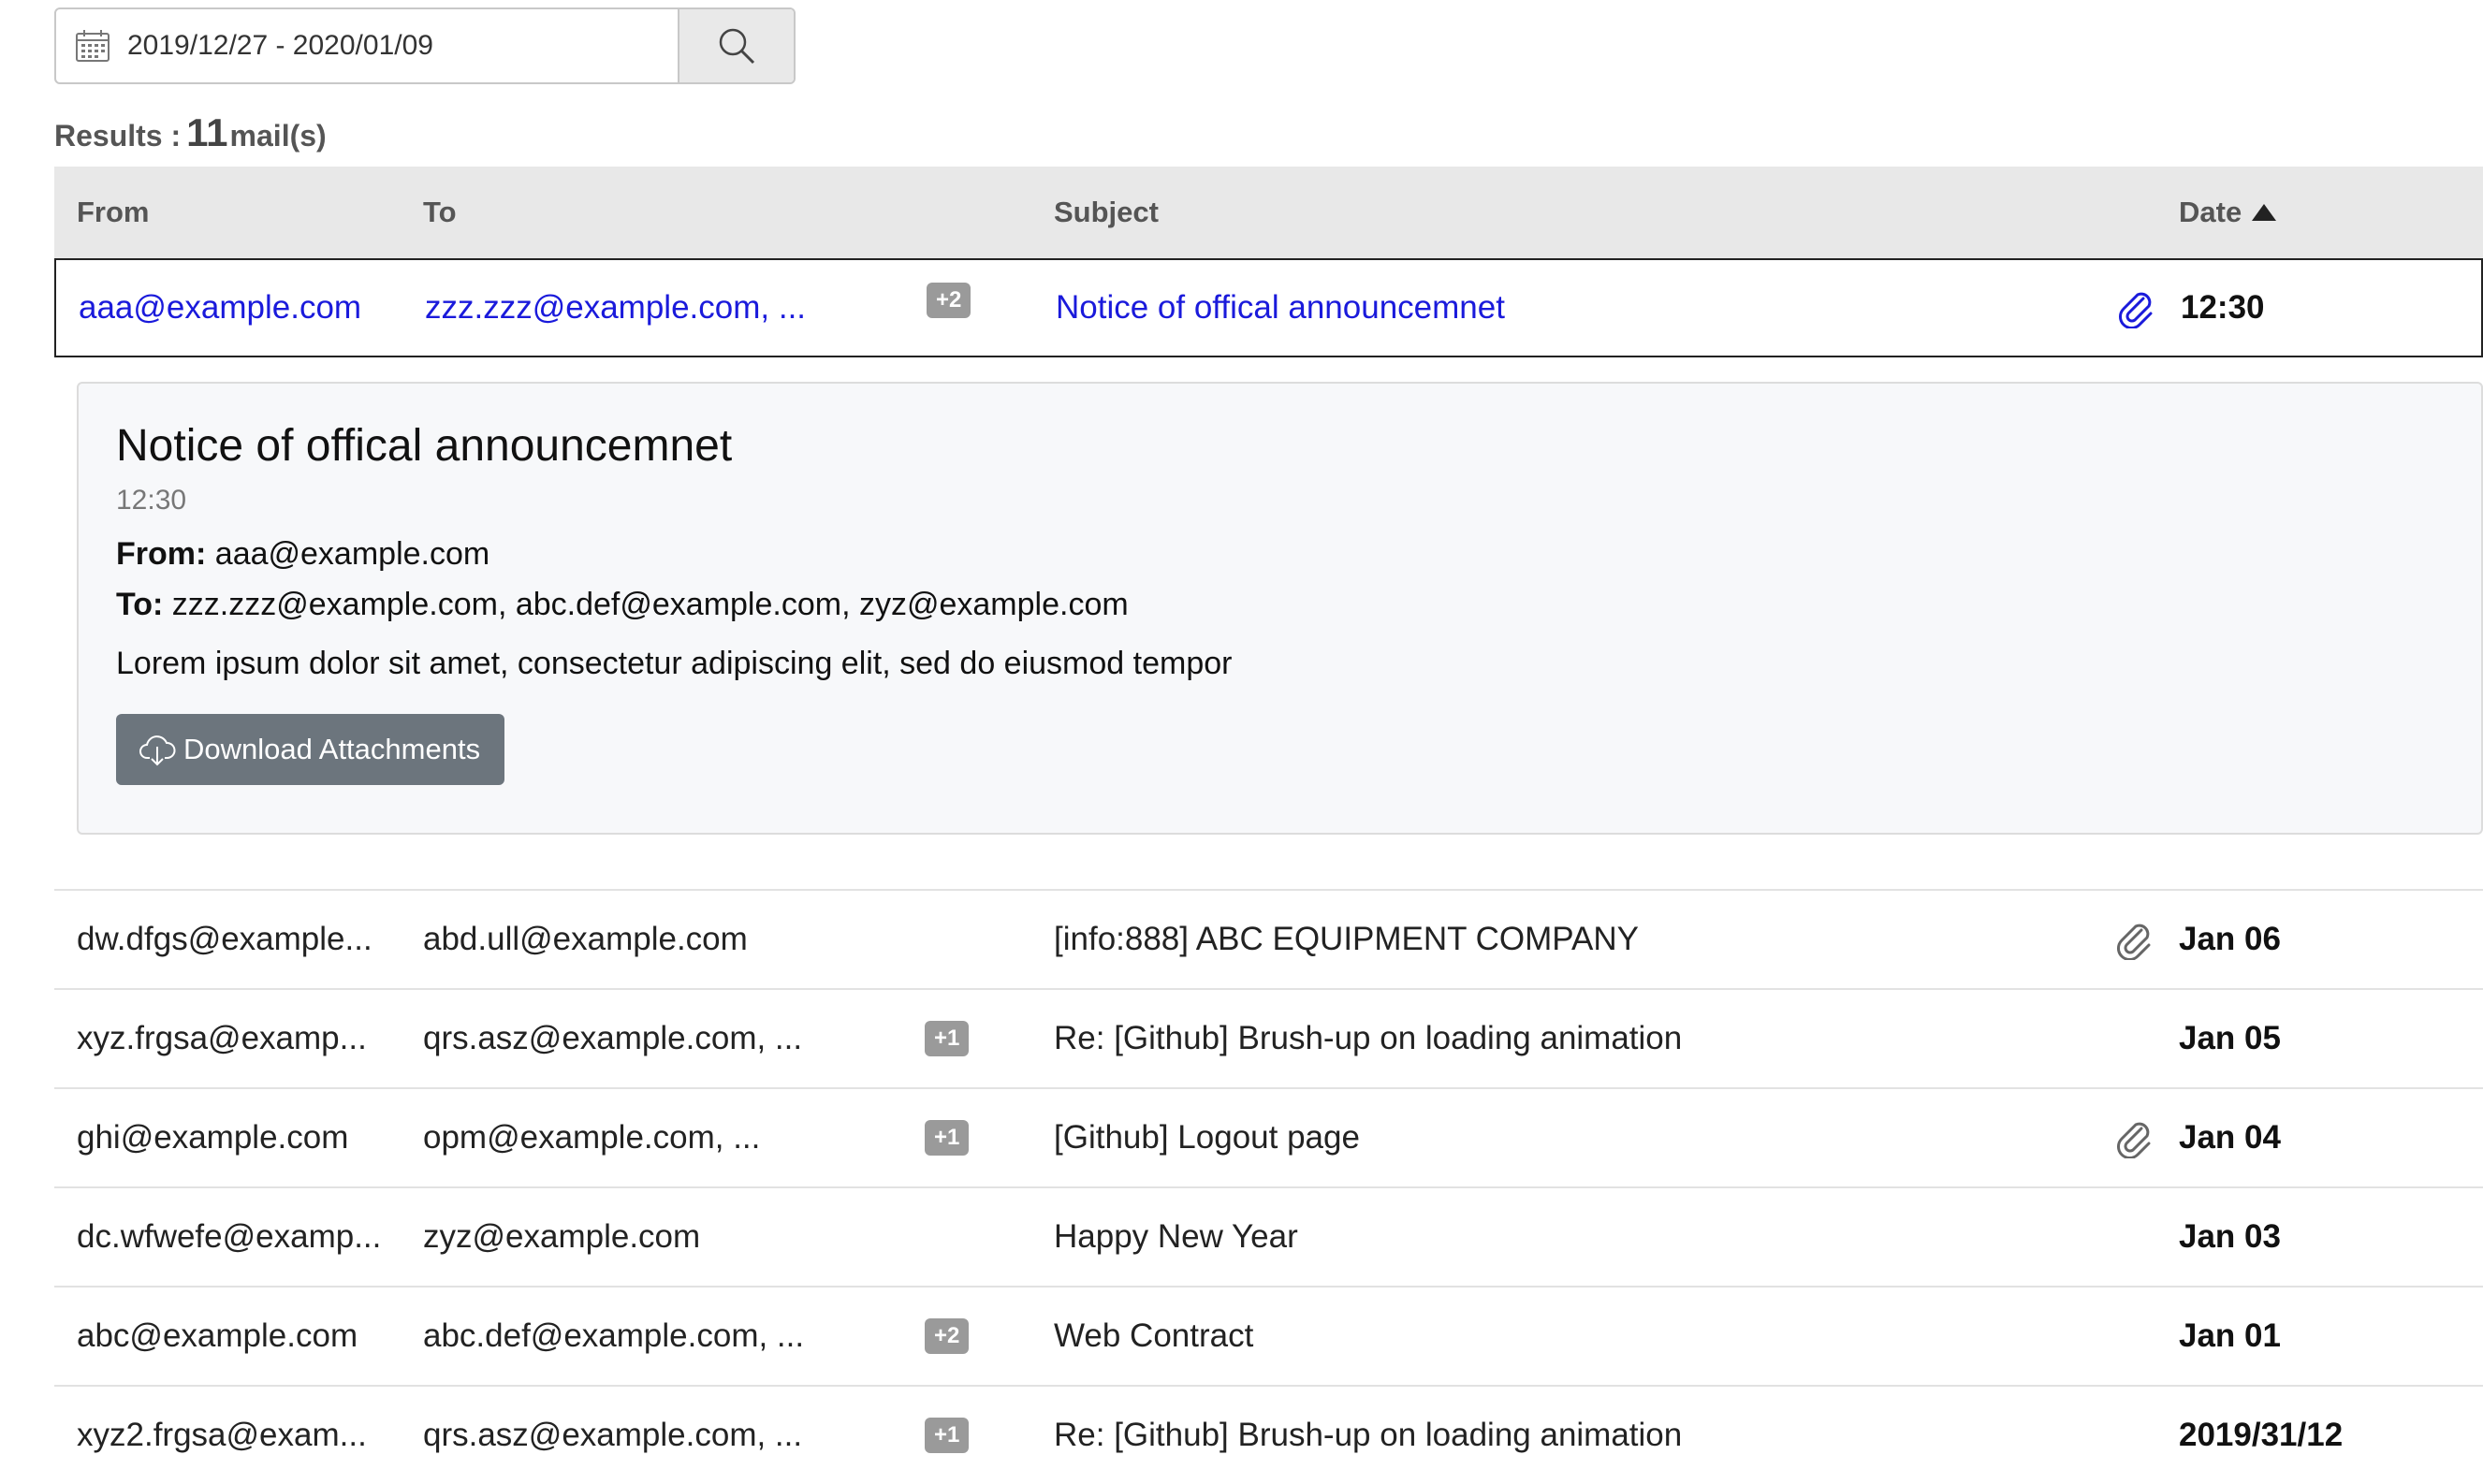 This screenshot has width=2483, height=1484. Describe the element at coordinates (118, 136) in the screenshot. I see `results-label: Results :` at that location.